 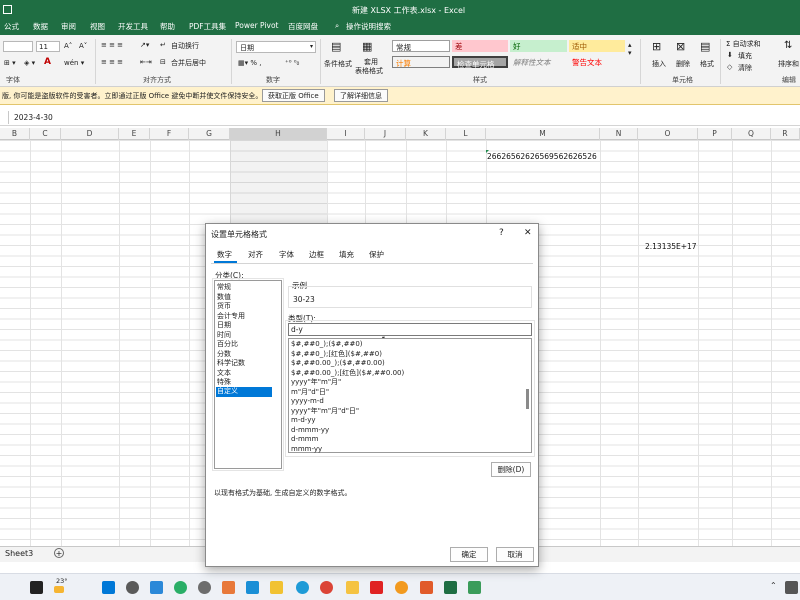 What do you see at coordinates (207, 26) in the screenshot?
I see `tab-pdf-tools: PDF工具集` at bounding box center [207, 26].